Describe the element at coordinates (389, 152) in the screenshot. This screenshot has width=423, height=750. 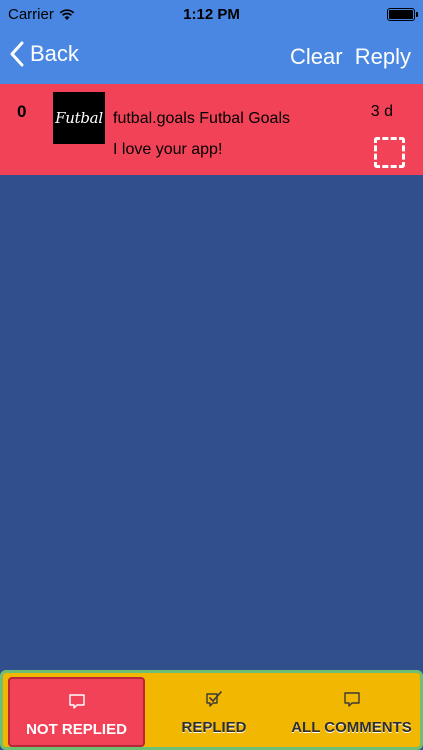
I see `select-checkbox` at that location.